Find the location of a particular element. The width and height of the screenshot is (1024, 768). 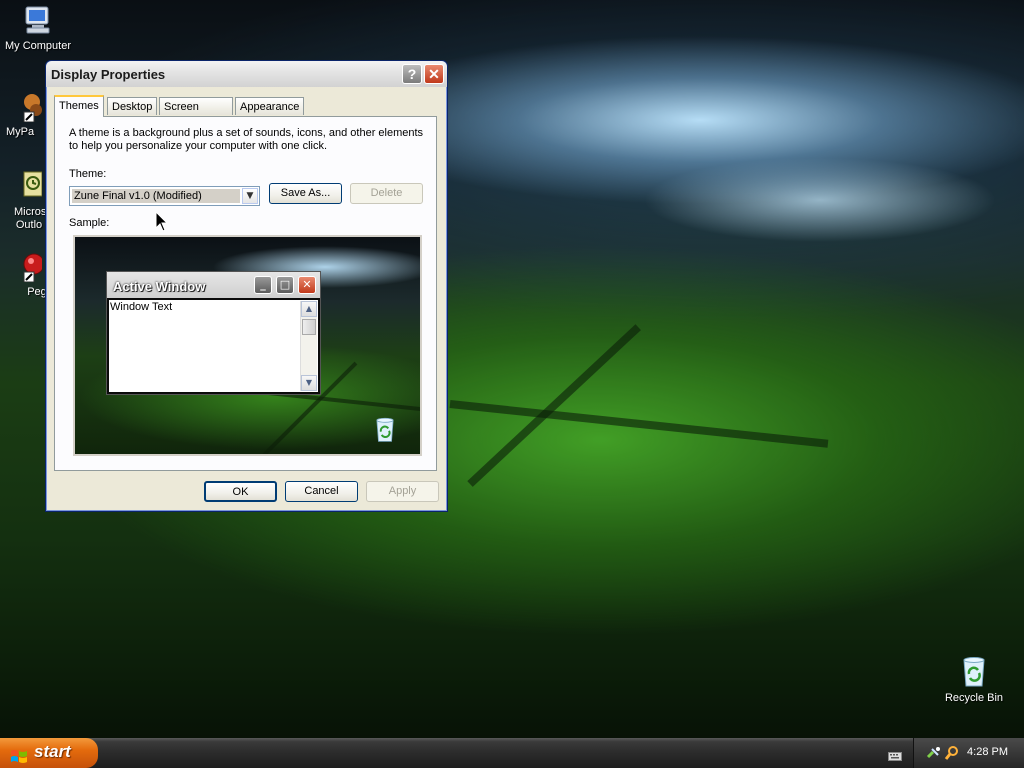

sample-window-title-bar: Active Window _ □ ✕ is located at coordinates (213, 285).